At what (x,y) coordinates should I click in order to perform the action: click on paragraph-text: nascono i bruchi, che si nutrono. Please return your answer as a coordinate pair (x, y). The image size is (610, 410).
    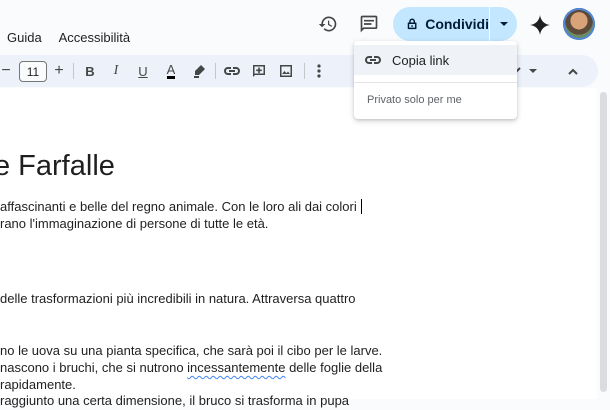
    Looking at the image, I should click on (94, 367).